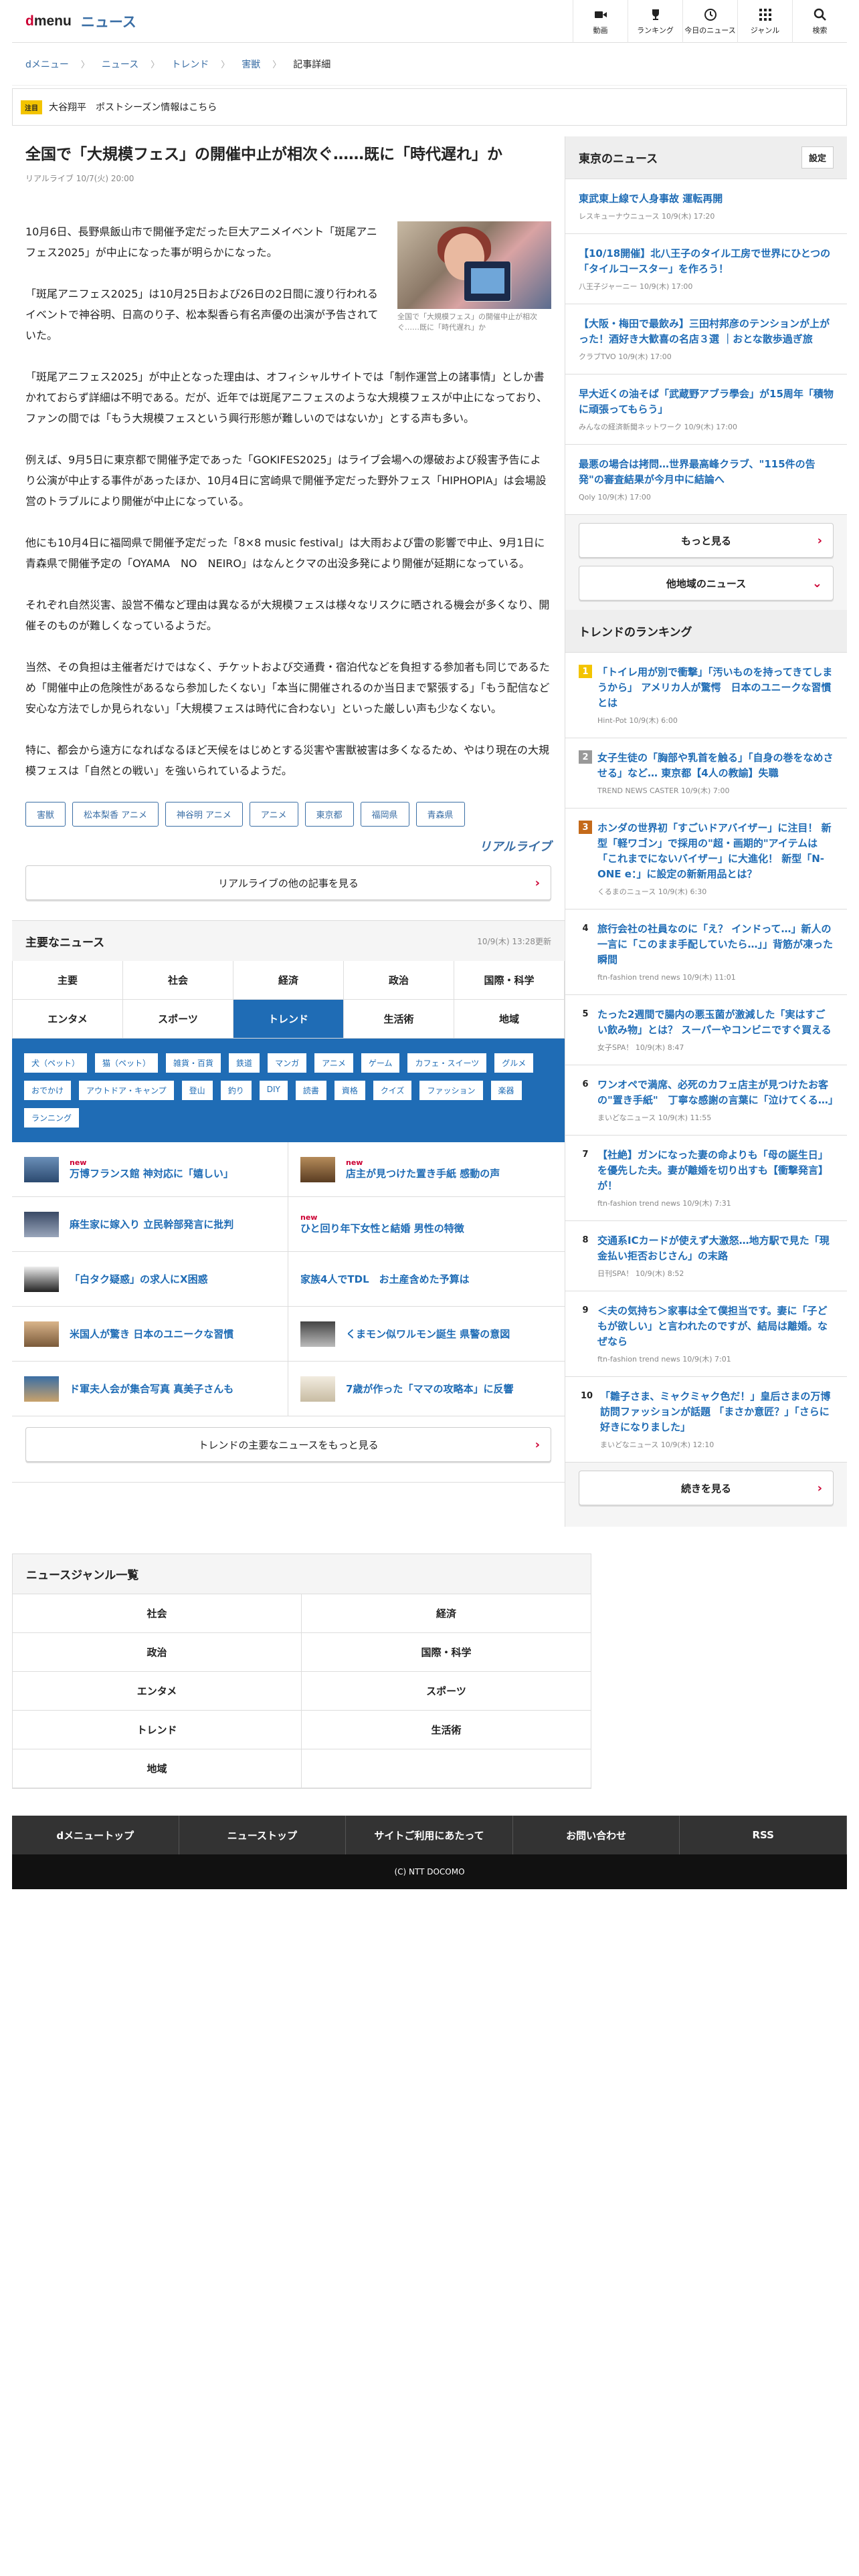  I want to click on genre-item: スポーツ, so click(446, 1691).